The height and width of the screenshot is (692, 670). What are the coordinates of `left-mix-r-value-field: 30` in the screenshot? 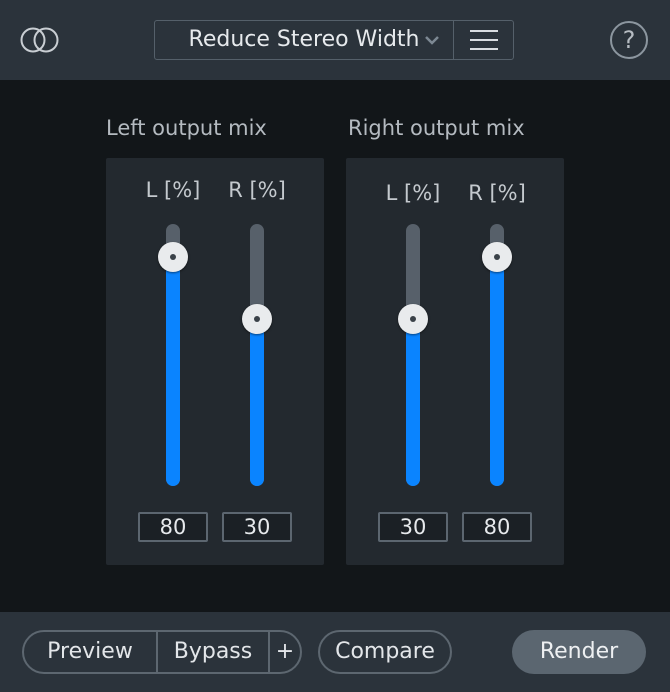 It's located at (257, 527).